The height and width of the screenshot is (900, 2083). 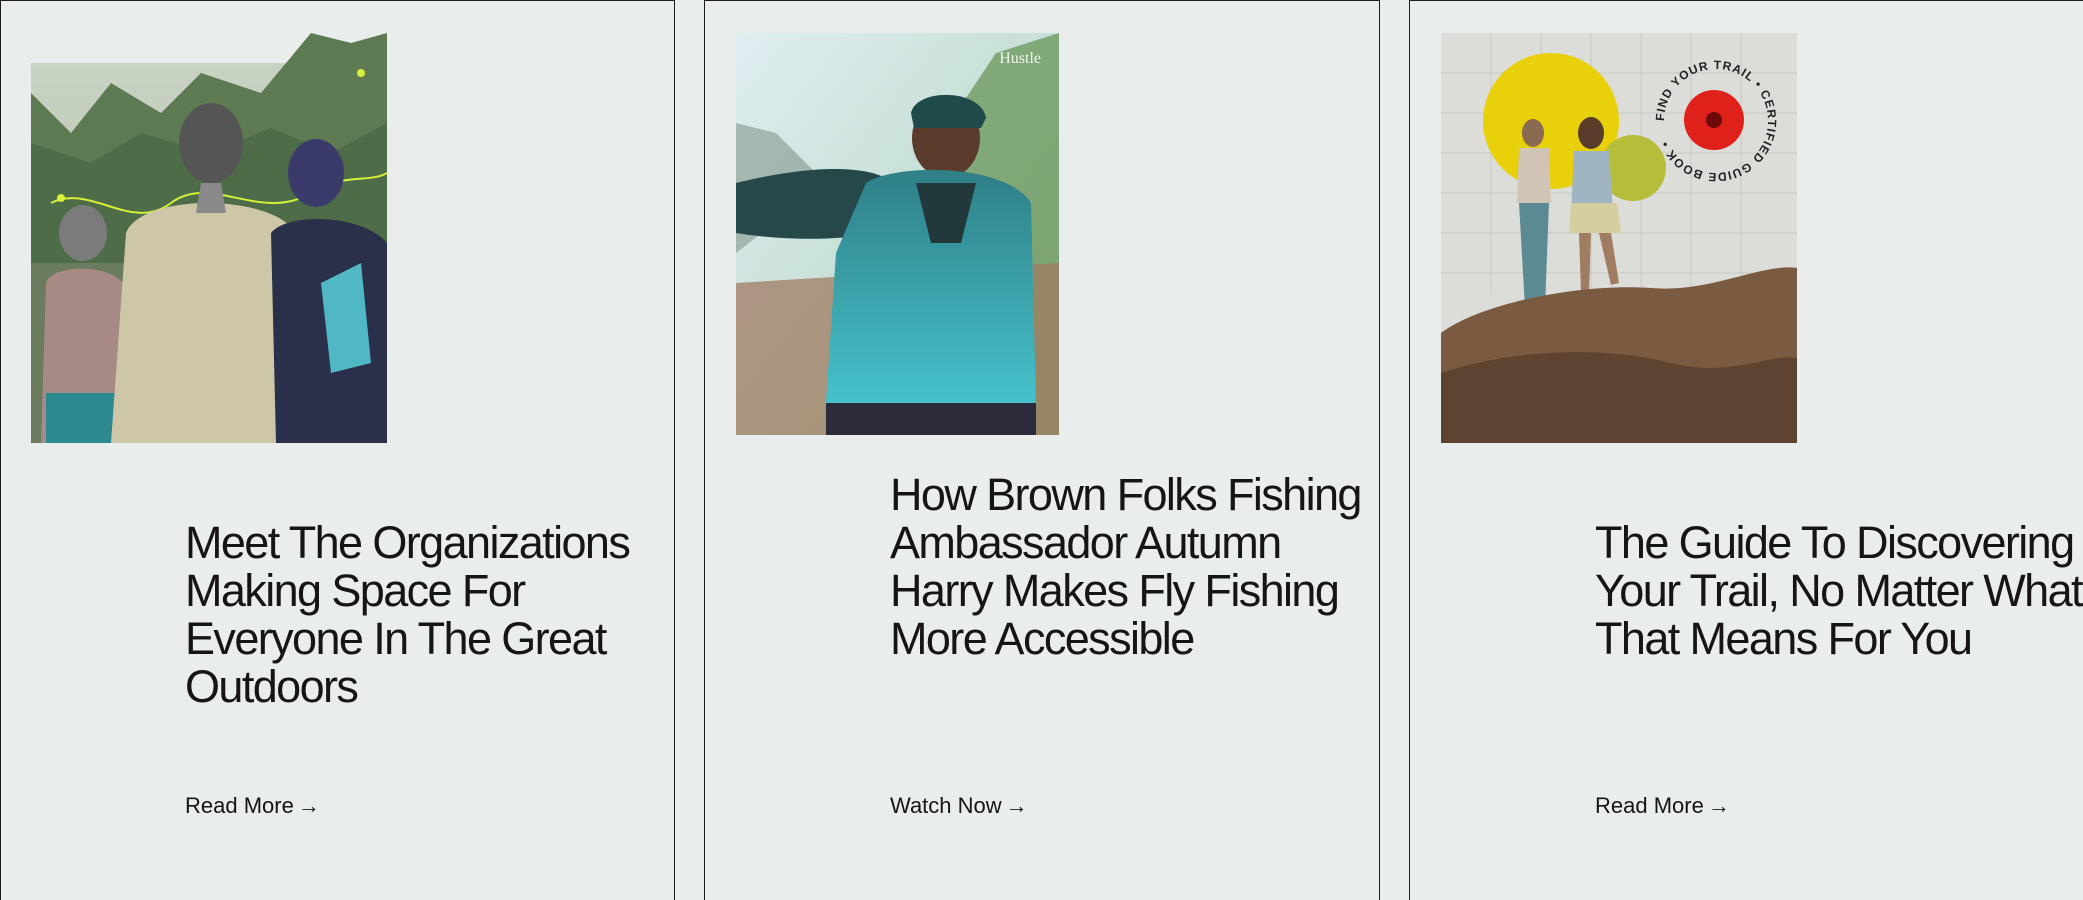 I want to click on card-image: FIND YOUR TRAIL • CERTIFIED GUIDE BOOK •, so click(x=1619, y=238).